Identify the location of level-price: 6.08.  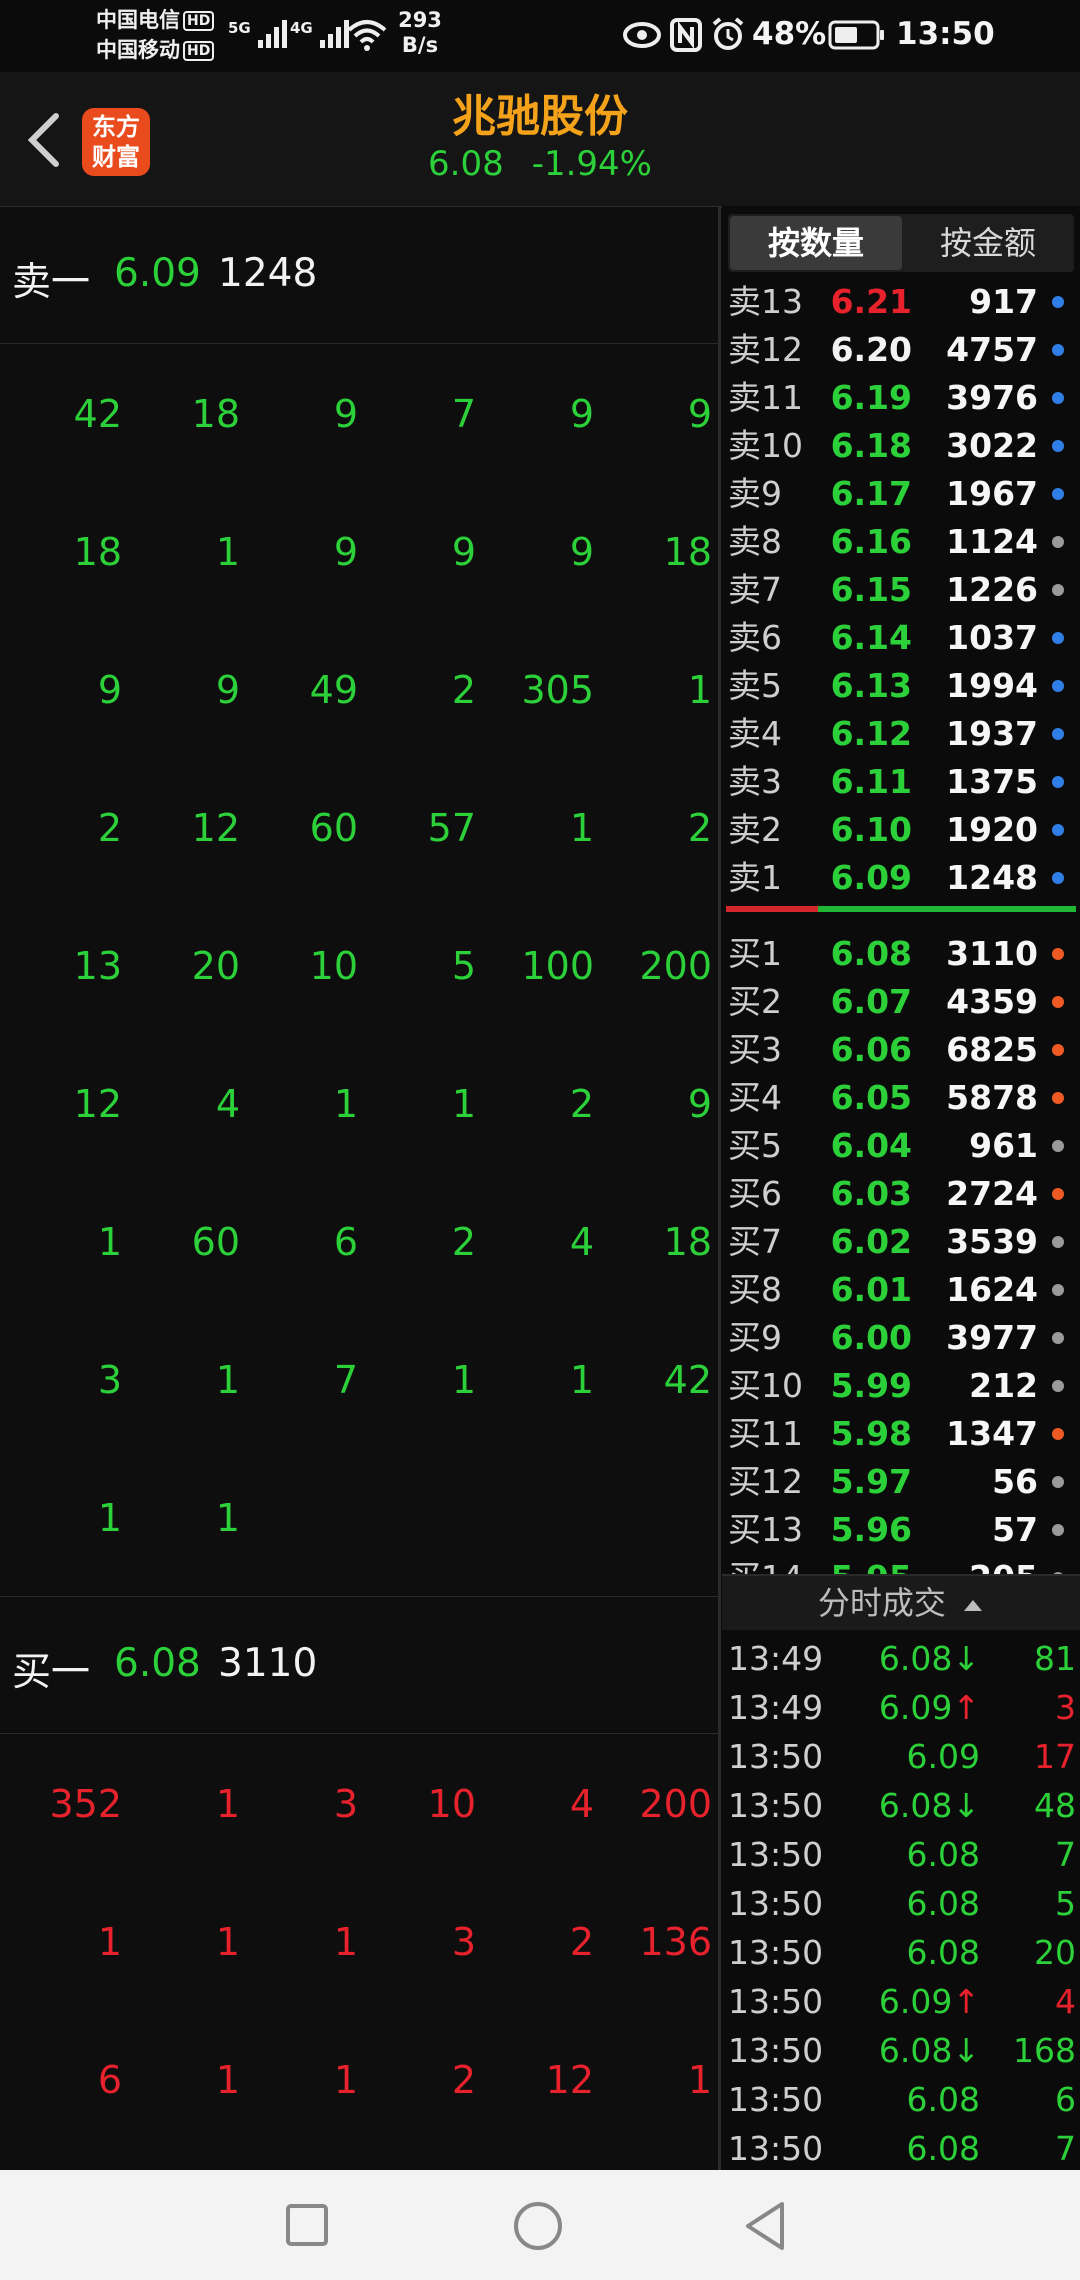
(871, 953).